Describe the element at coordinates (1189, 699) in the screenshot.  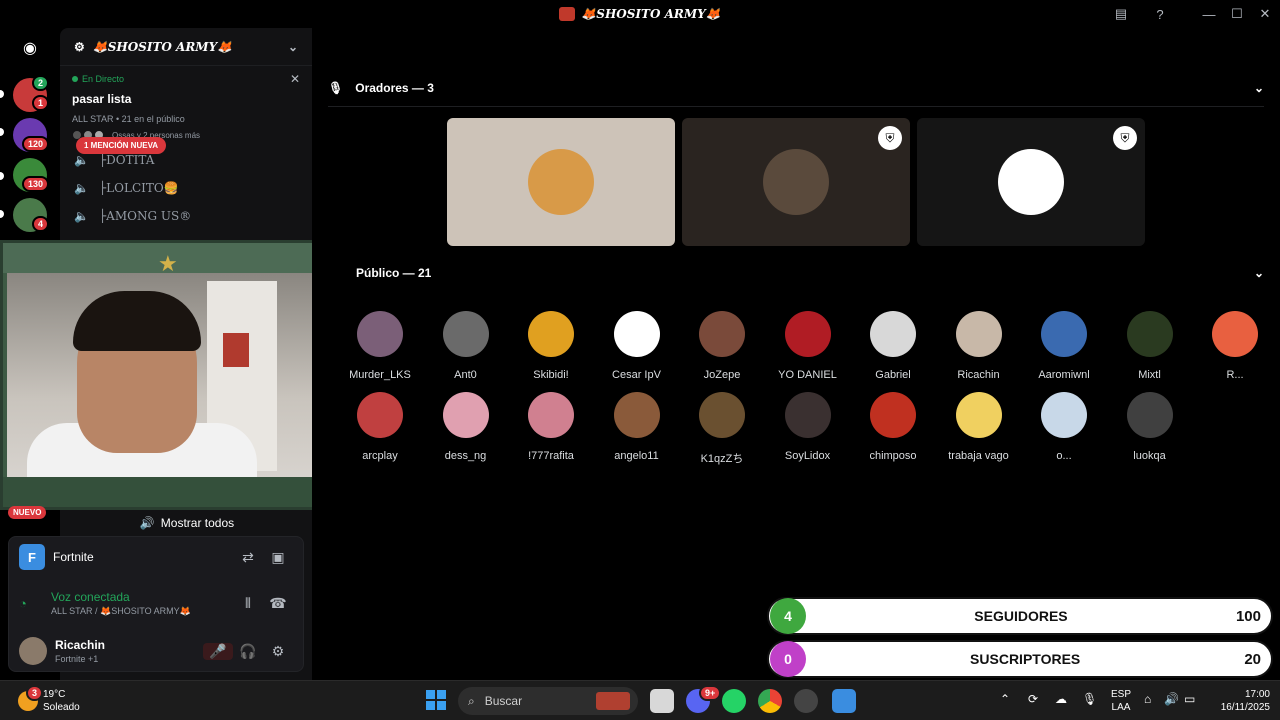
I see `battery-icon: ▭` at that location.